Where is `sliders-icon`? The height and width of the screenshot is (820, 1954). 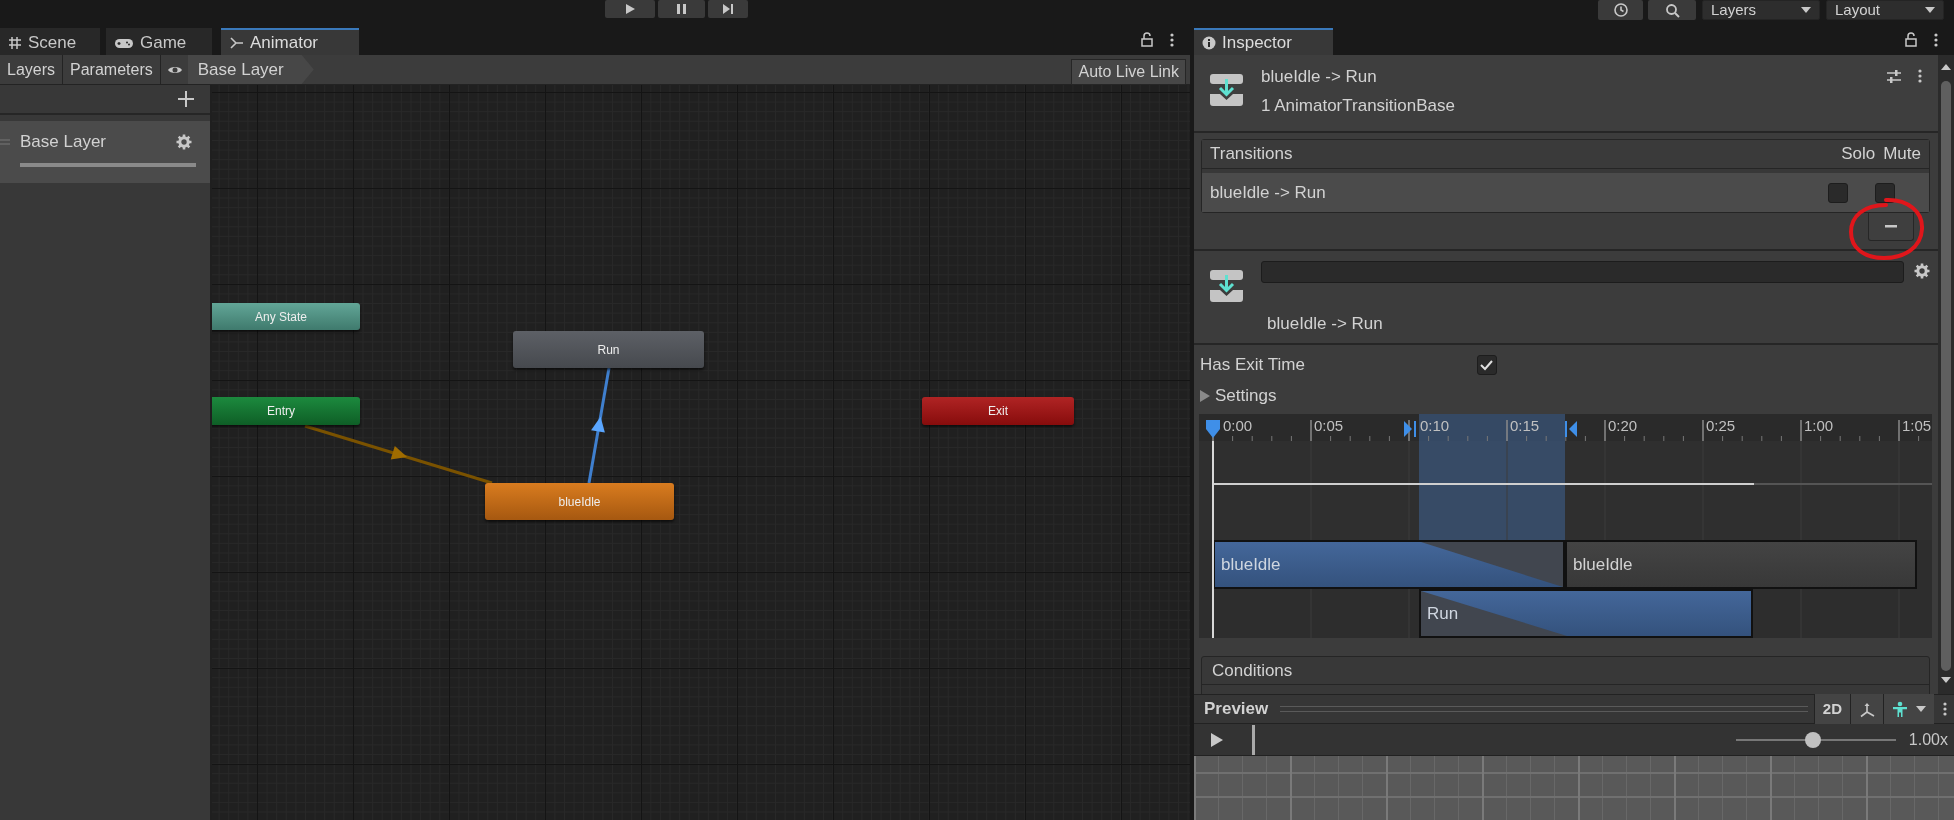
sliders-icon is located at coordinates (1894, 76).